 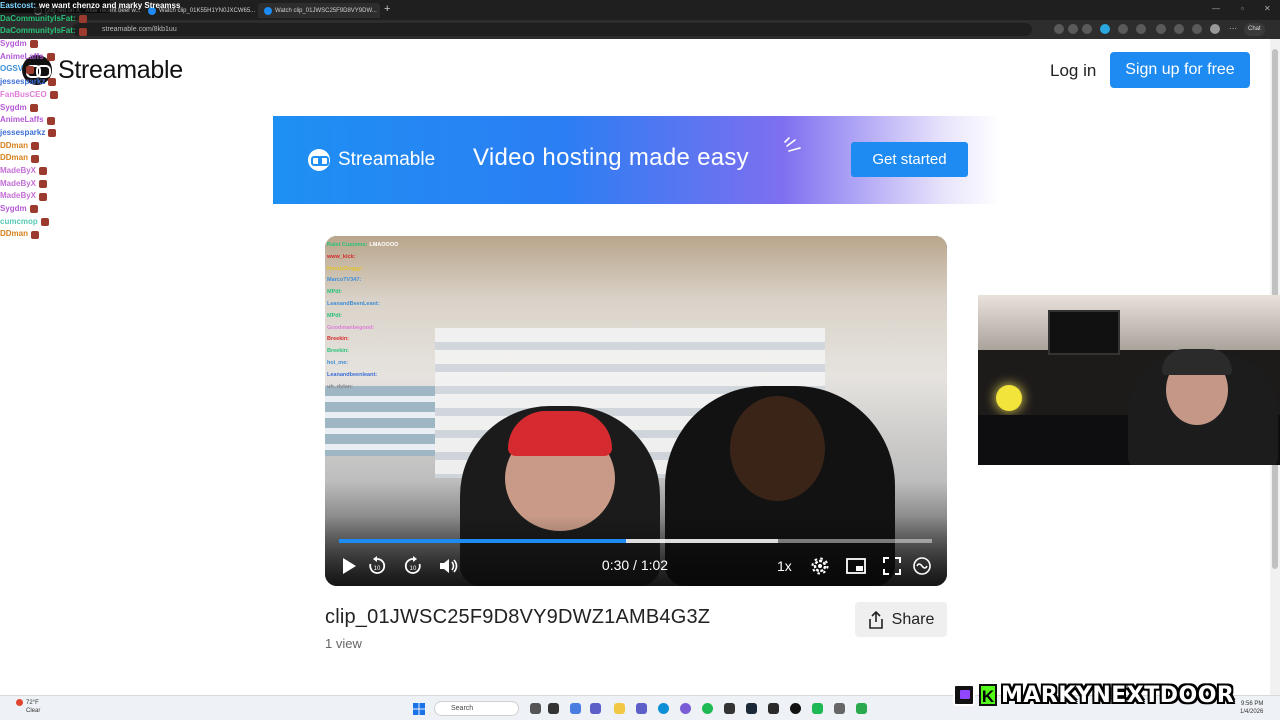 I want to click on playback-speed-button: 1x, so click(x=784, y=566).